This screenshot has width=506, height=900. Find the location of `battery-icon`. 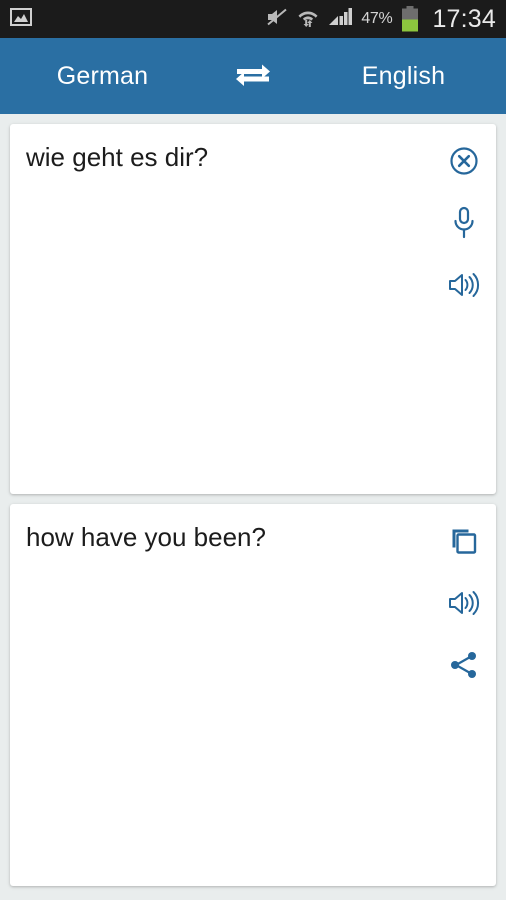

battery-icon is located at coordinates (410, 19).